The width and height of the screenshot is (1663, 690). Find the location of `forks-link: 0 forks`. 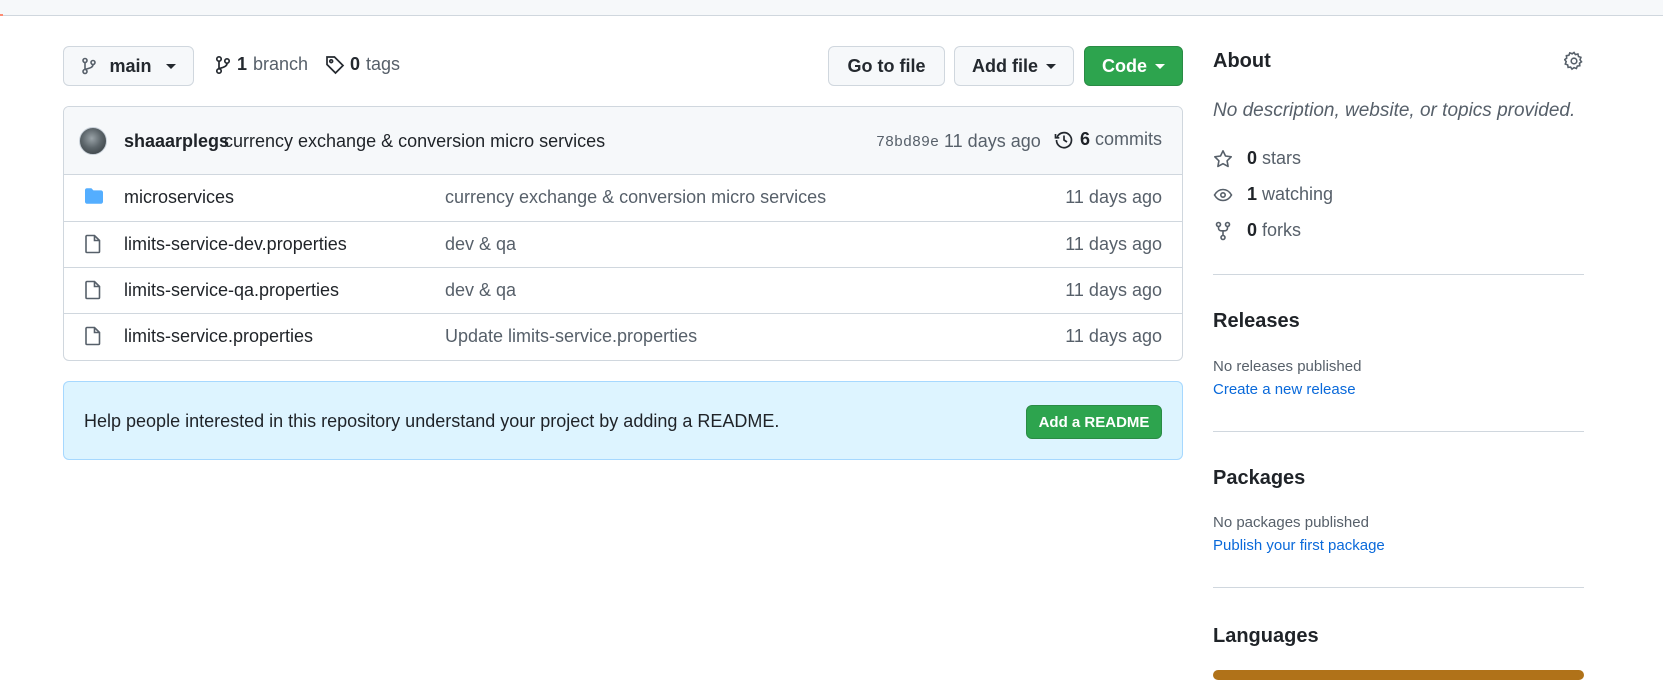

forks-link: 0 forks is located at coordinates (1257, 230).